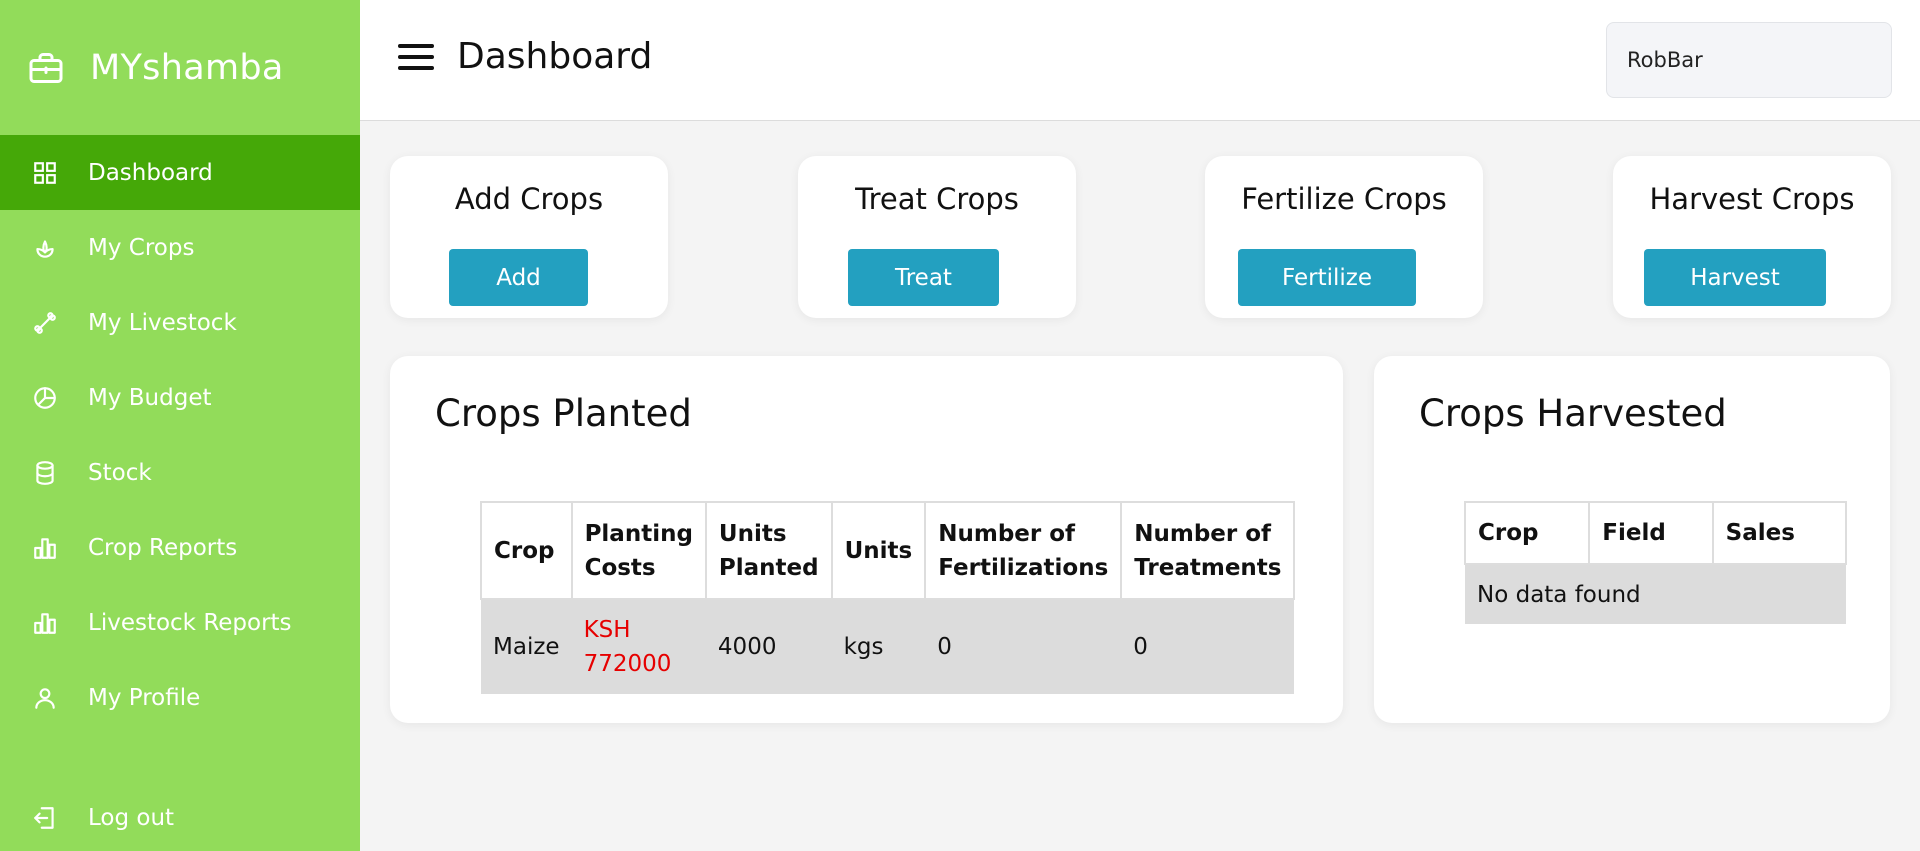 Image resolution: width=1920 pixels, height=851 pixels. I want to click on sidebar-item-stock: Stock, so click(180, 472).